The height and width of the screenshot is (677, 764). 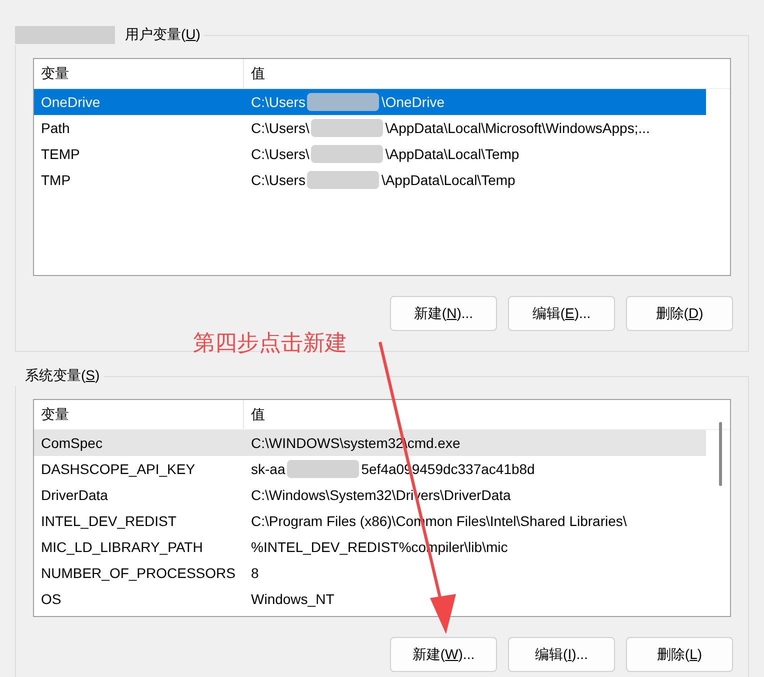 What do you see at coordinates (255, 573) in the screenshot?
I see `variable-value: 8` at bounding box center [255, 573].